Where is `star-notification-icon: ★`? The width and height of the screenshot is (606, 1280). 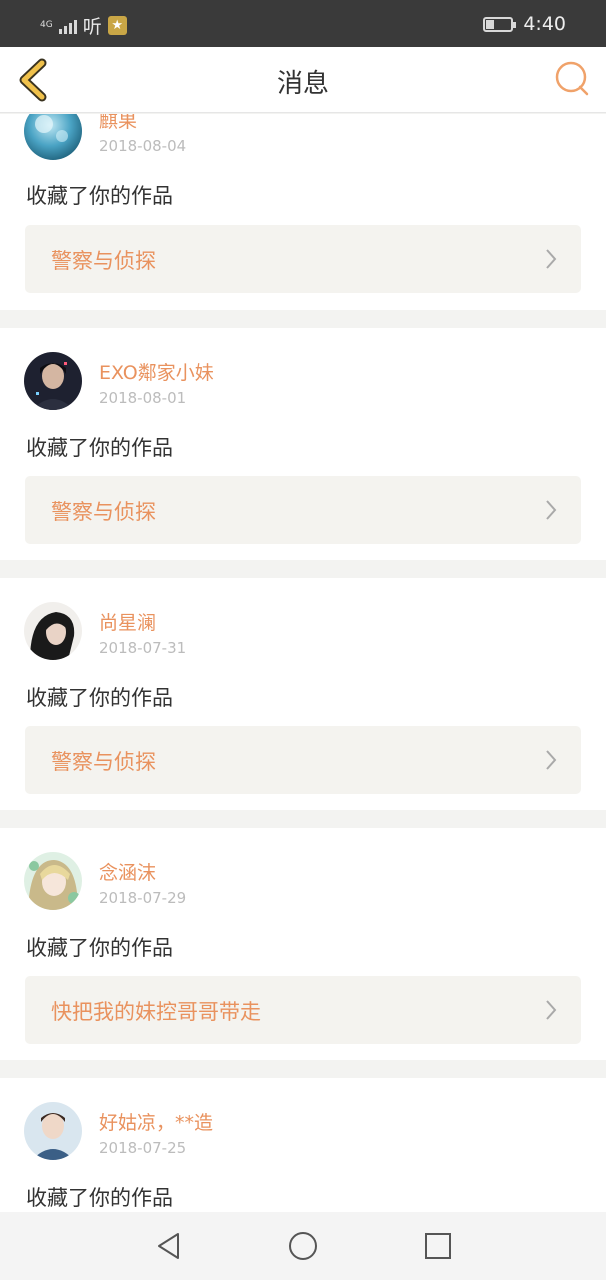 star-notification-icon: ★ is located at coordinates (117, 25).